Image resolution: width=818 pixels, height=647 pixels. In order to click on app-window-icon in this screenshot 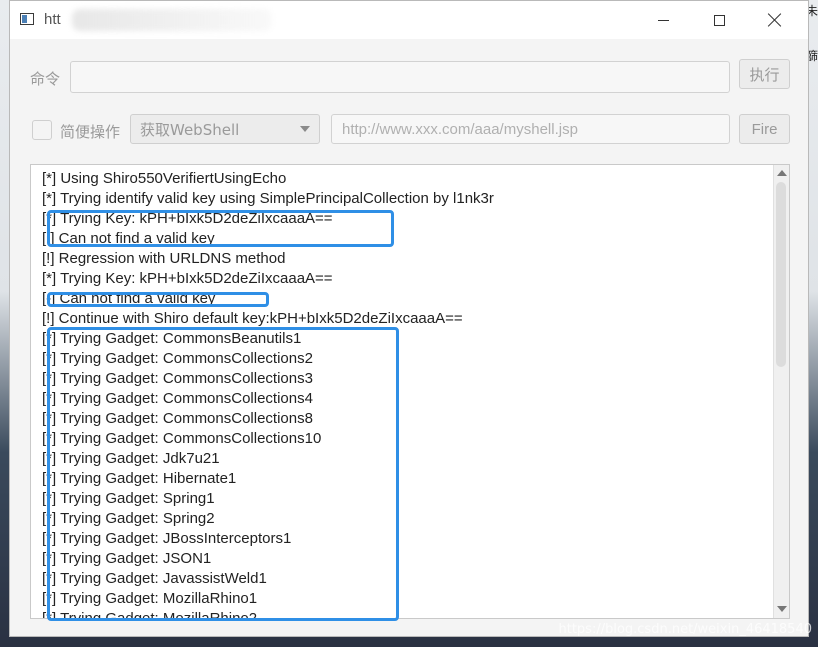, I will do `click(27, 19)`.